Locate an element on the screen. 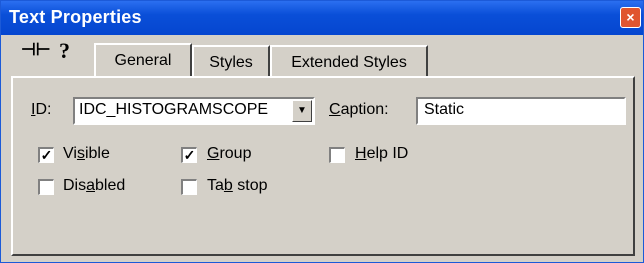 Image resolution: width=644 pixels, height=263 pixels. tab-general-label: General is located at coordinates (143, 60).